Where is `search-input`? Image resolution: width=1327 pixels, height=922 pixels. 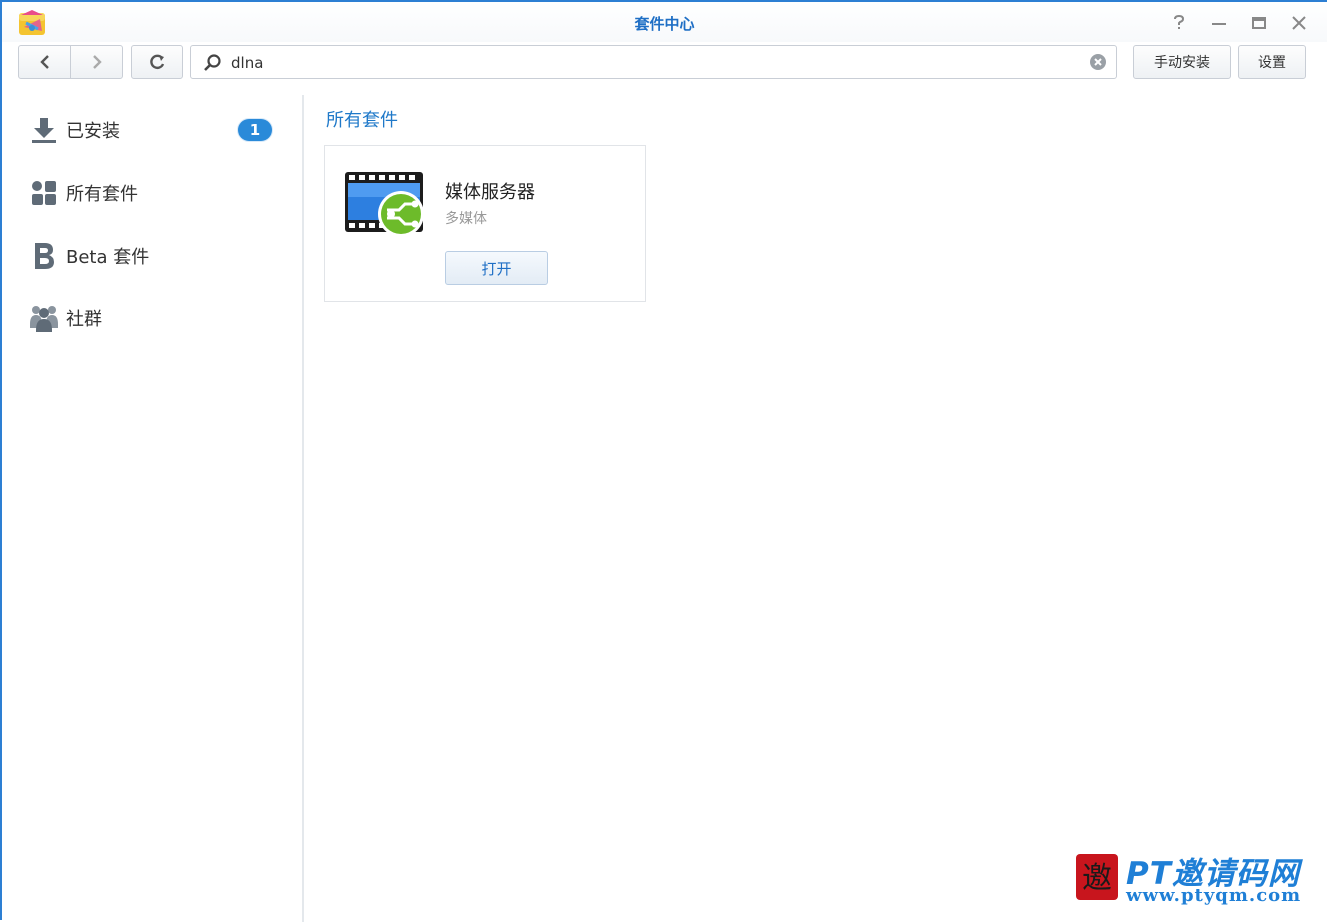 search-input is located at coordinates (651, 63).